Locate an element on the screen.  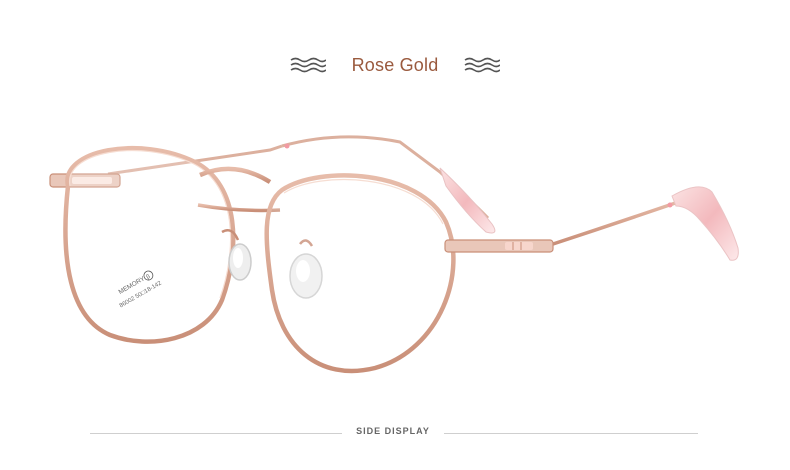
right-lens-rim is located at coordinates (360, 273).